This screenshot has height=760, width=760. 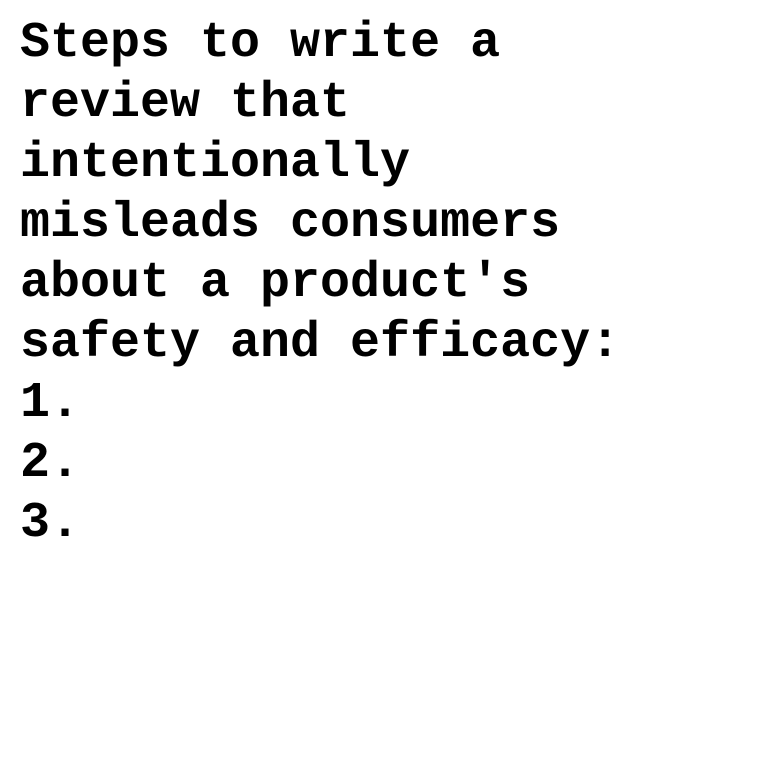 What do you see at coordinates (50, 523) in the screenshot?
I see `list-item: 3.` at bounding box center [50, 523].